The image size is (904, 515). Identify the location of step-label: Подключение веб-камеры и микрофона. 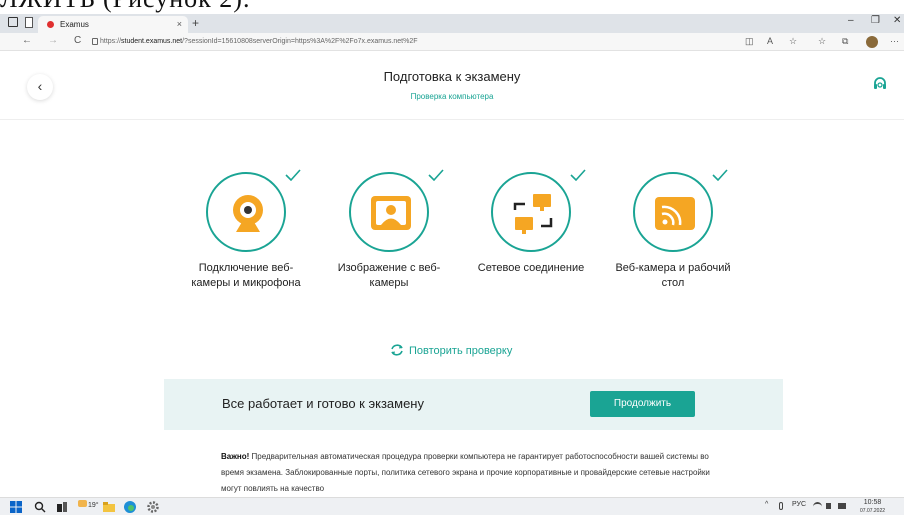
(246, 275).